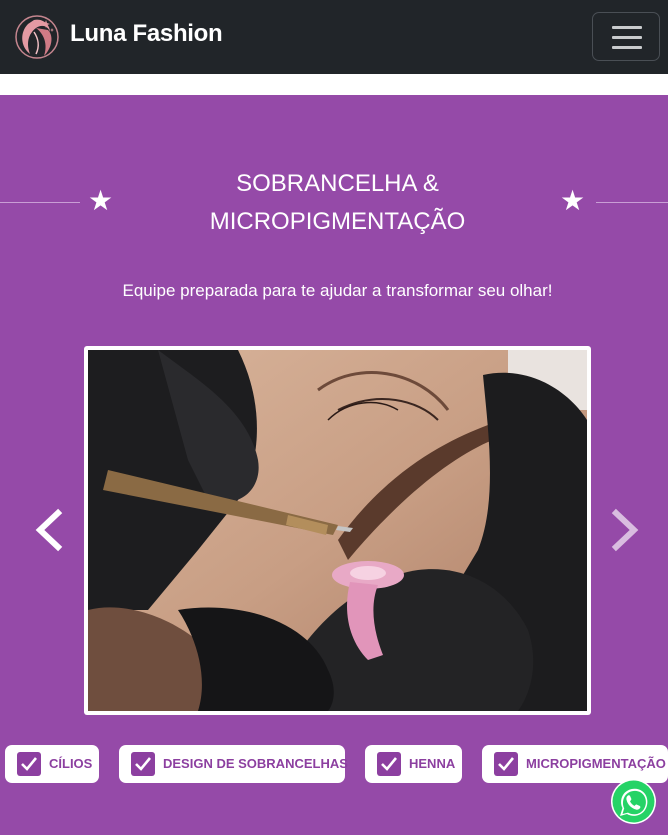 The height and width of the screenshot is (835, 668). I want to click on service-tag-design: DESIGN DE SOBRANCELHAS, so click(233, 764).